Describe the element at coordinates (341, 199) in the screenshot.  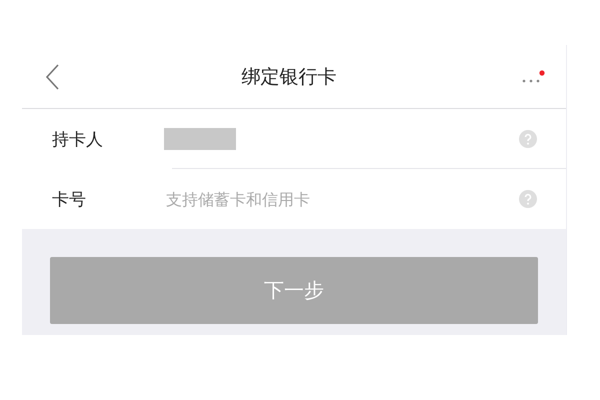
I see `card-number-field: 支持储蓄卡和信用卡` at that location.